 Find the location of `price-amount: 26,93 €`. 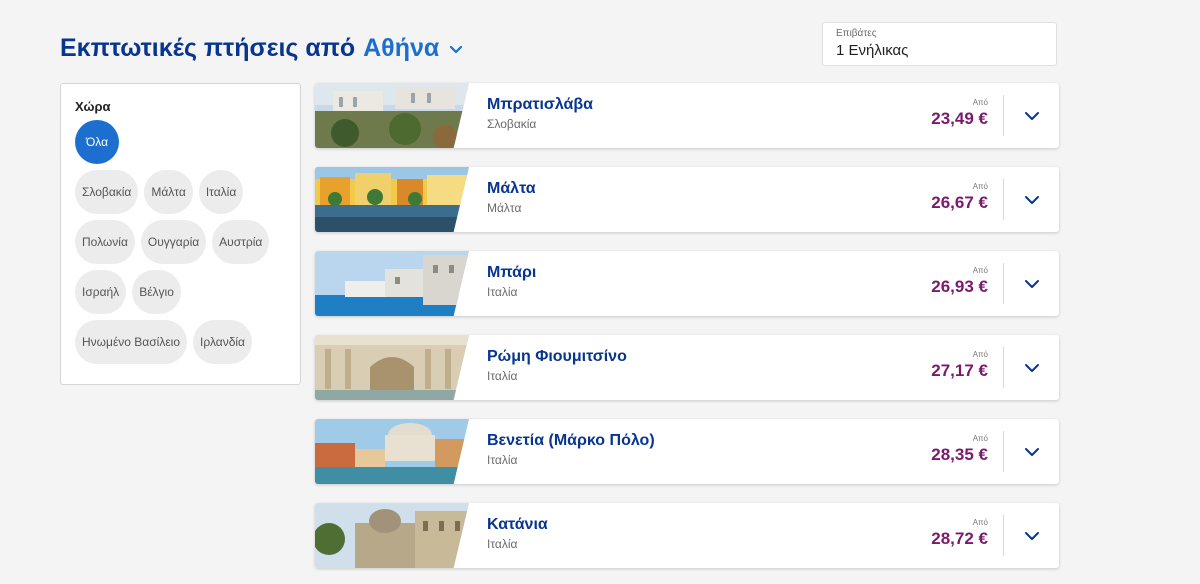

price-amount: 26,93 € is located at coordinates (959, 286).